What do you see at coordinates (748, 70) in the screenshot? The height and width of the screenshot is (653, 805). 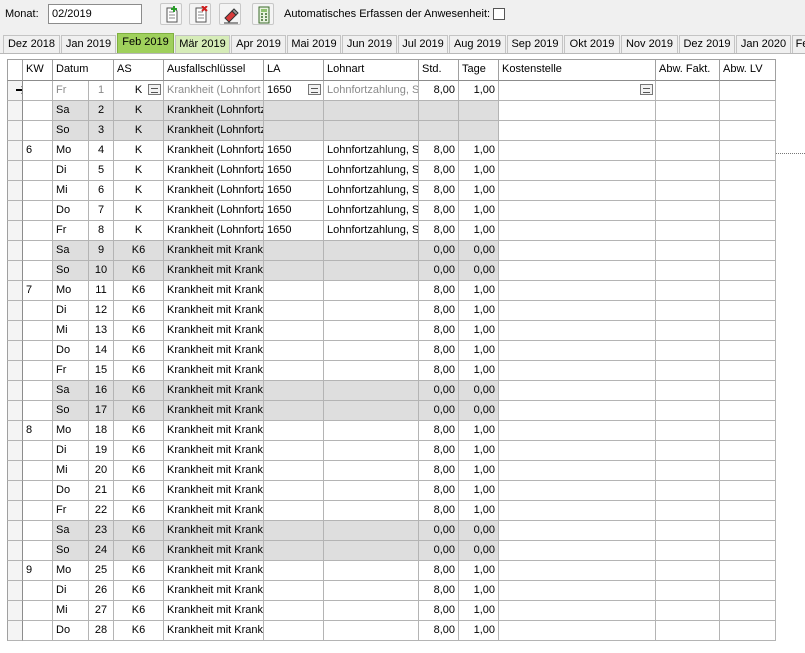 I see `header-abw-lv: Abw. LV` at bounding box center [748, 70].